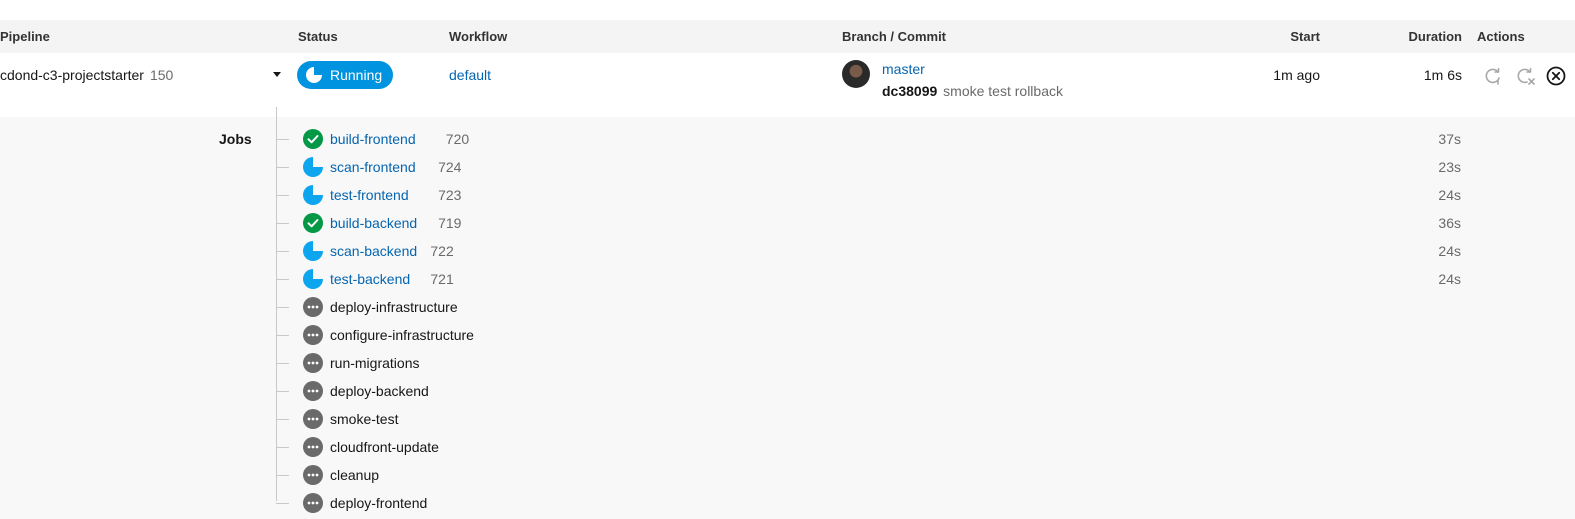  What do you see at coordinates (384, 447) in the screenshot?
I see `job-name: cloudfront-update` at bounding box center [384, 447].